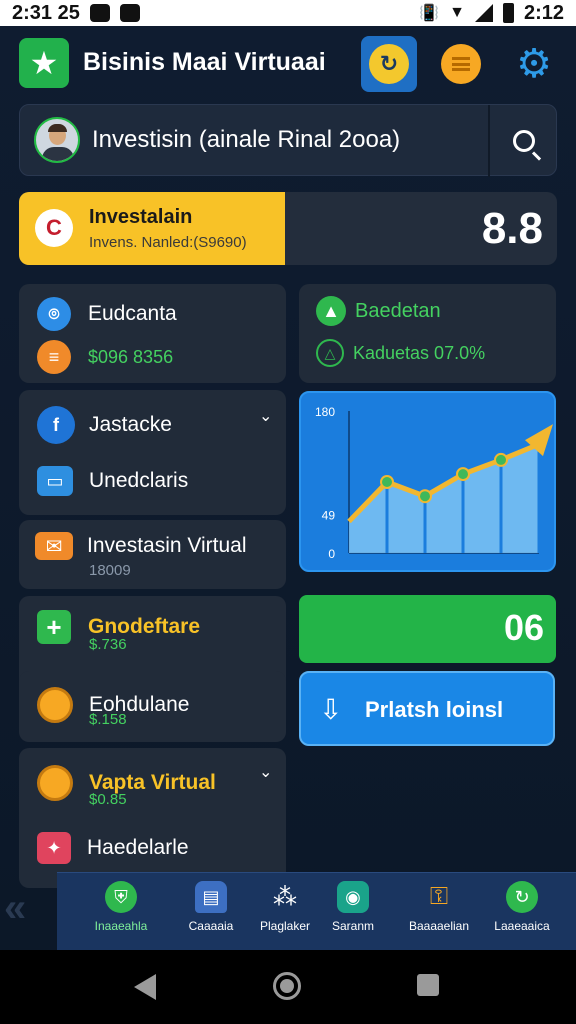 The height and width of the screenshot is (1024, 576). I want to click on nav-label: Plaglaker, so click(285, 926).